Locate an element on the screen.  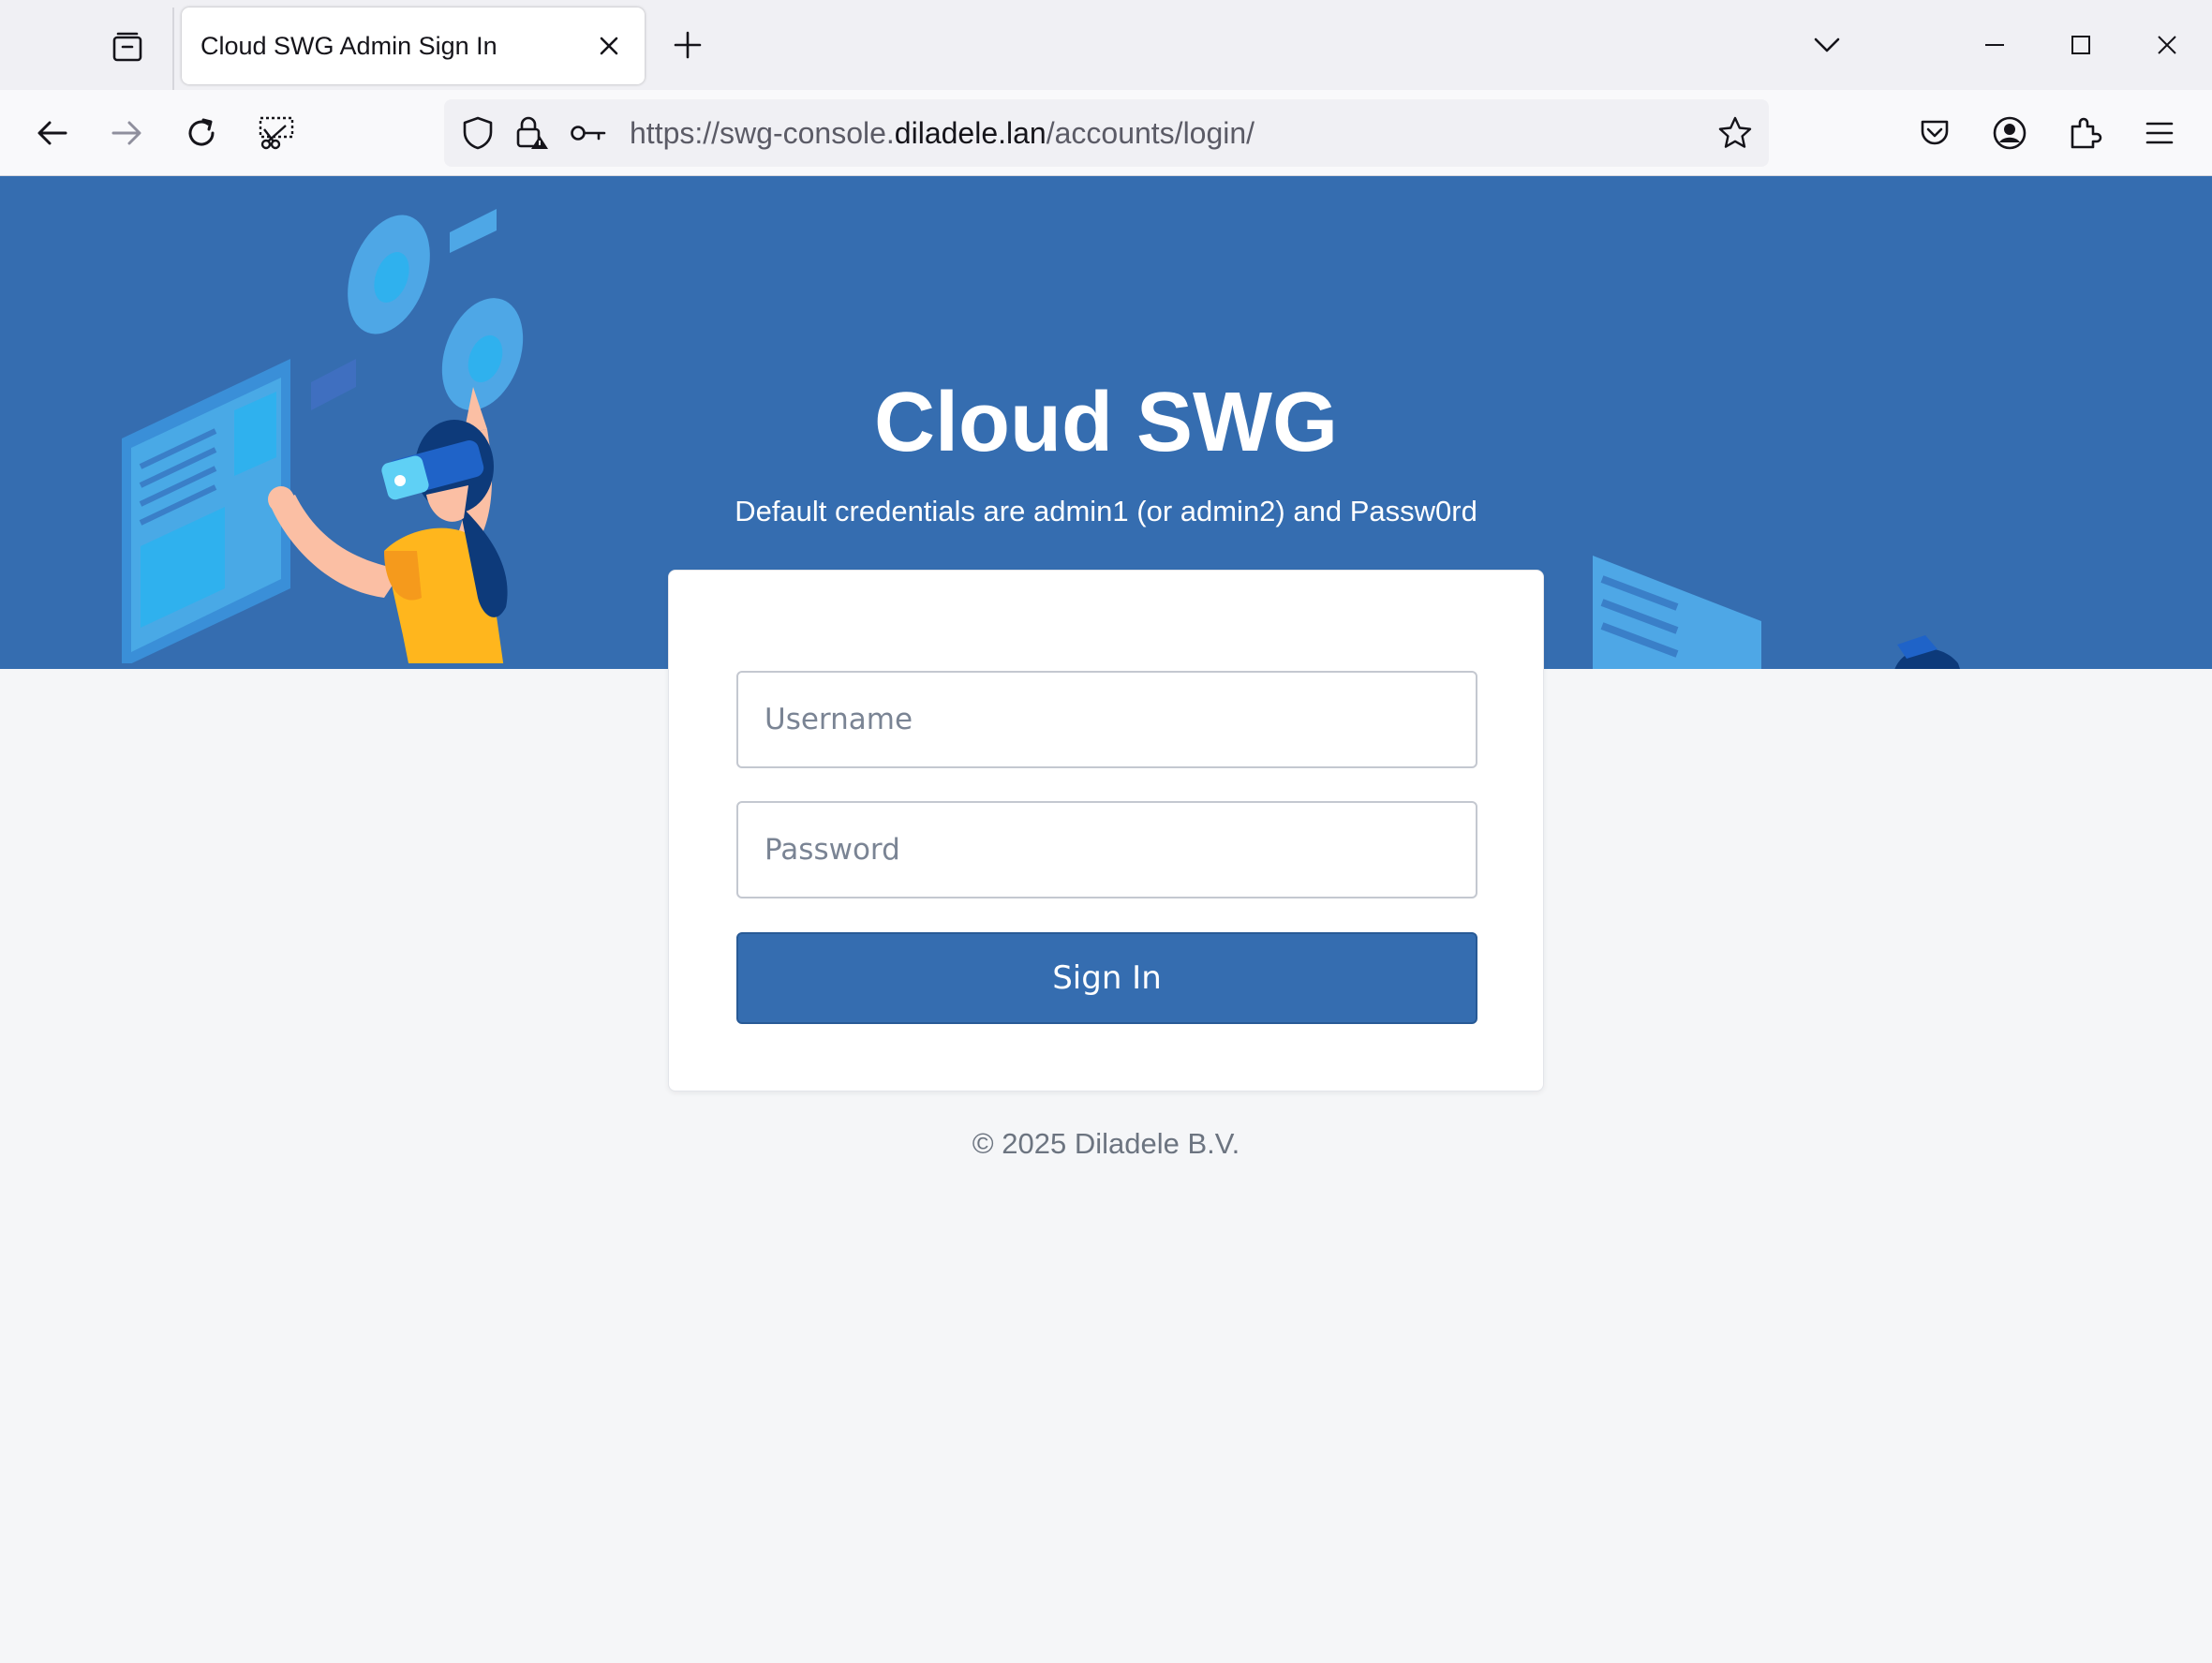
password-input is located at coordinates (1106, 849).